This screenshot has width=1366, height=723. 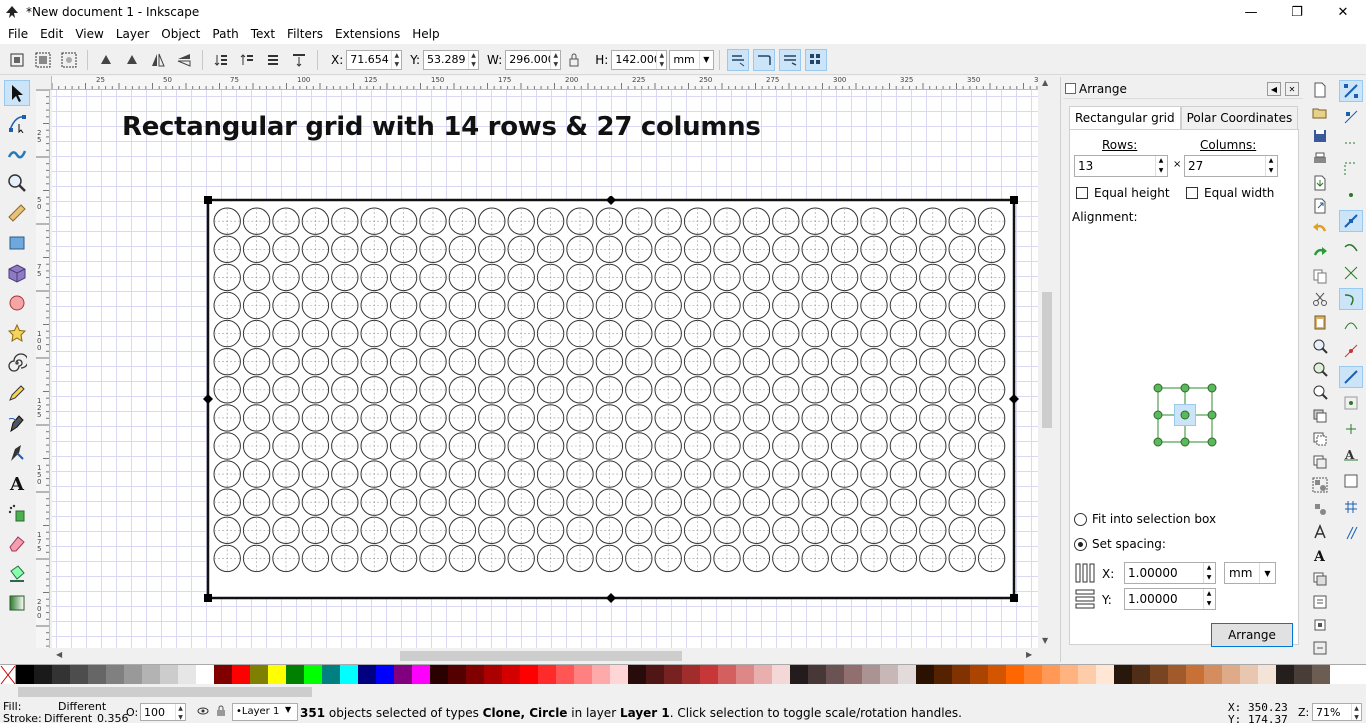 What do you see at coordinates (17, 183) in the screenshot?
I see `zoom-tool-icon` at bounding box center [17, 183].